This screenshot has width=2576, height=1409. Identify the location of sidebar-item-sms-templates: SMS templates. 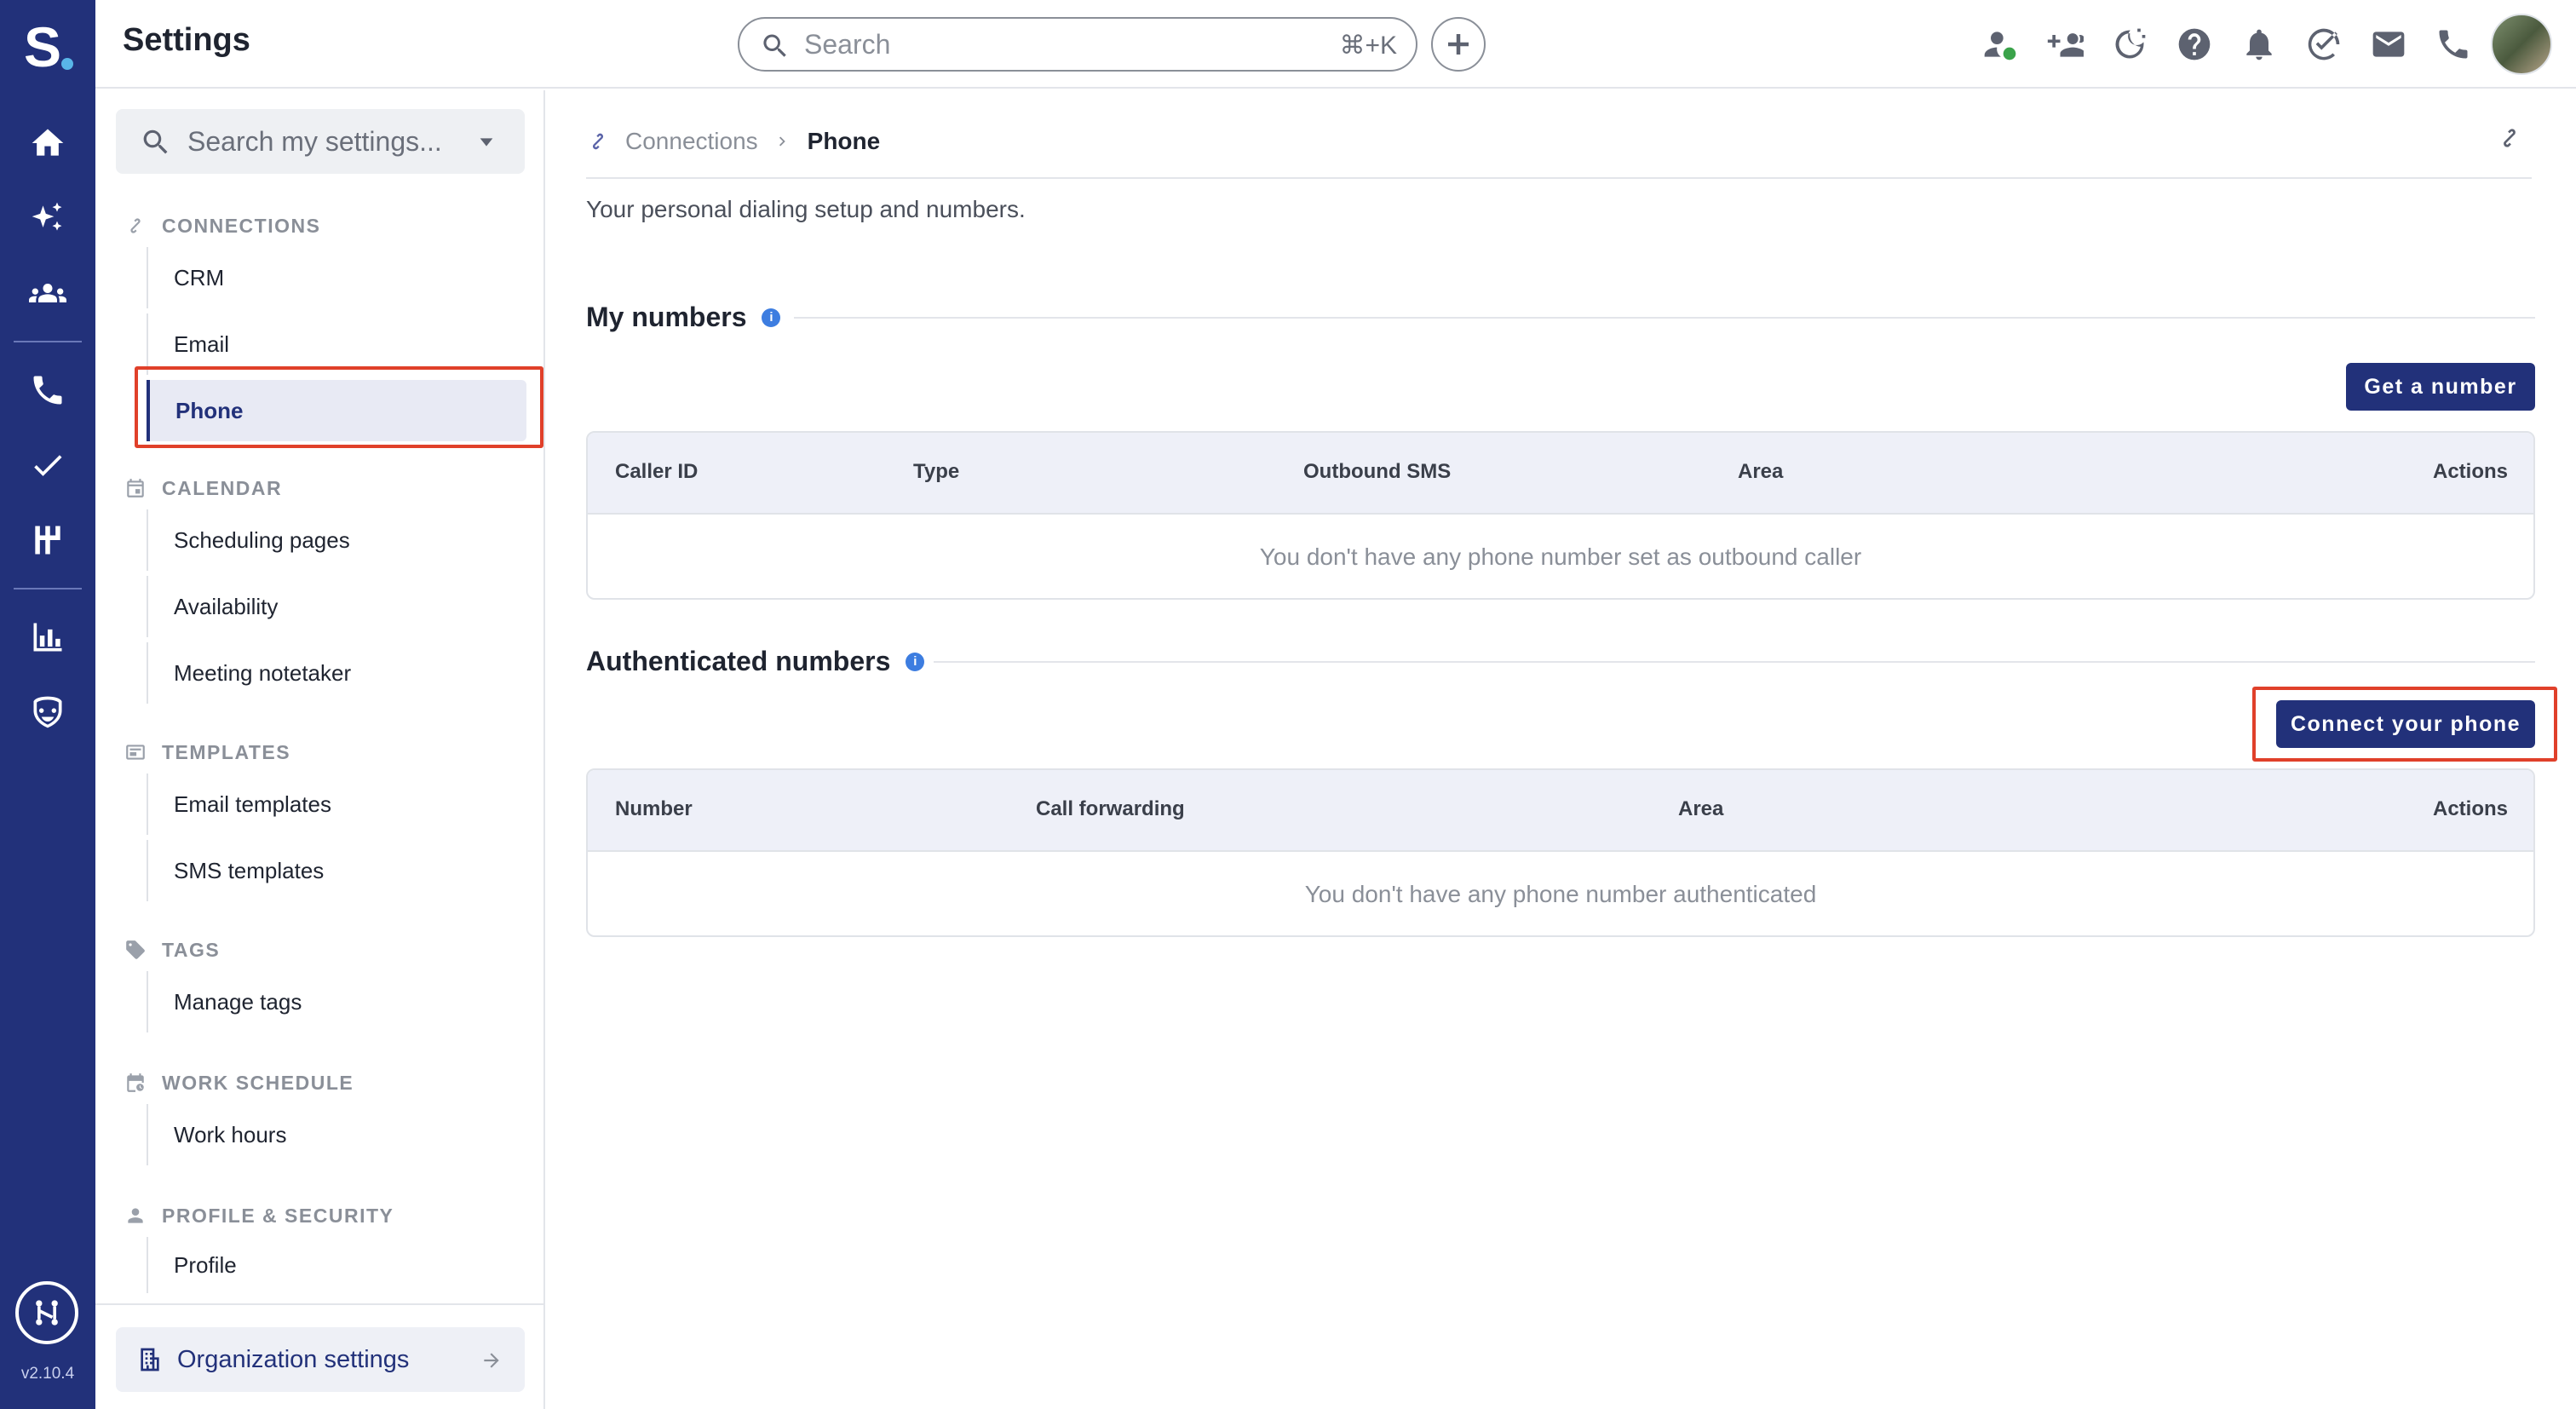
(337, 870).